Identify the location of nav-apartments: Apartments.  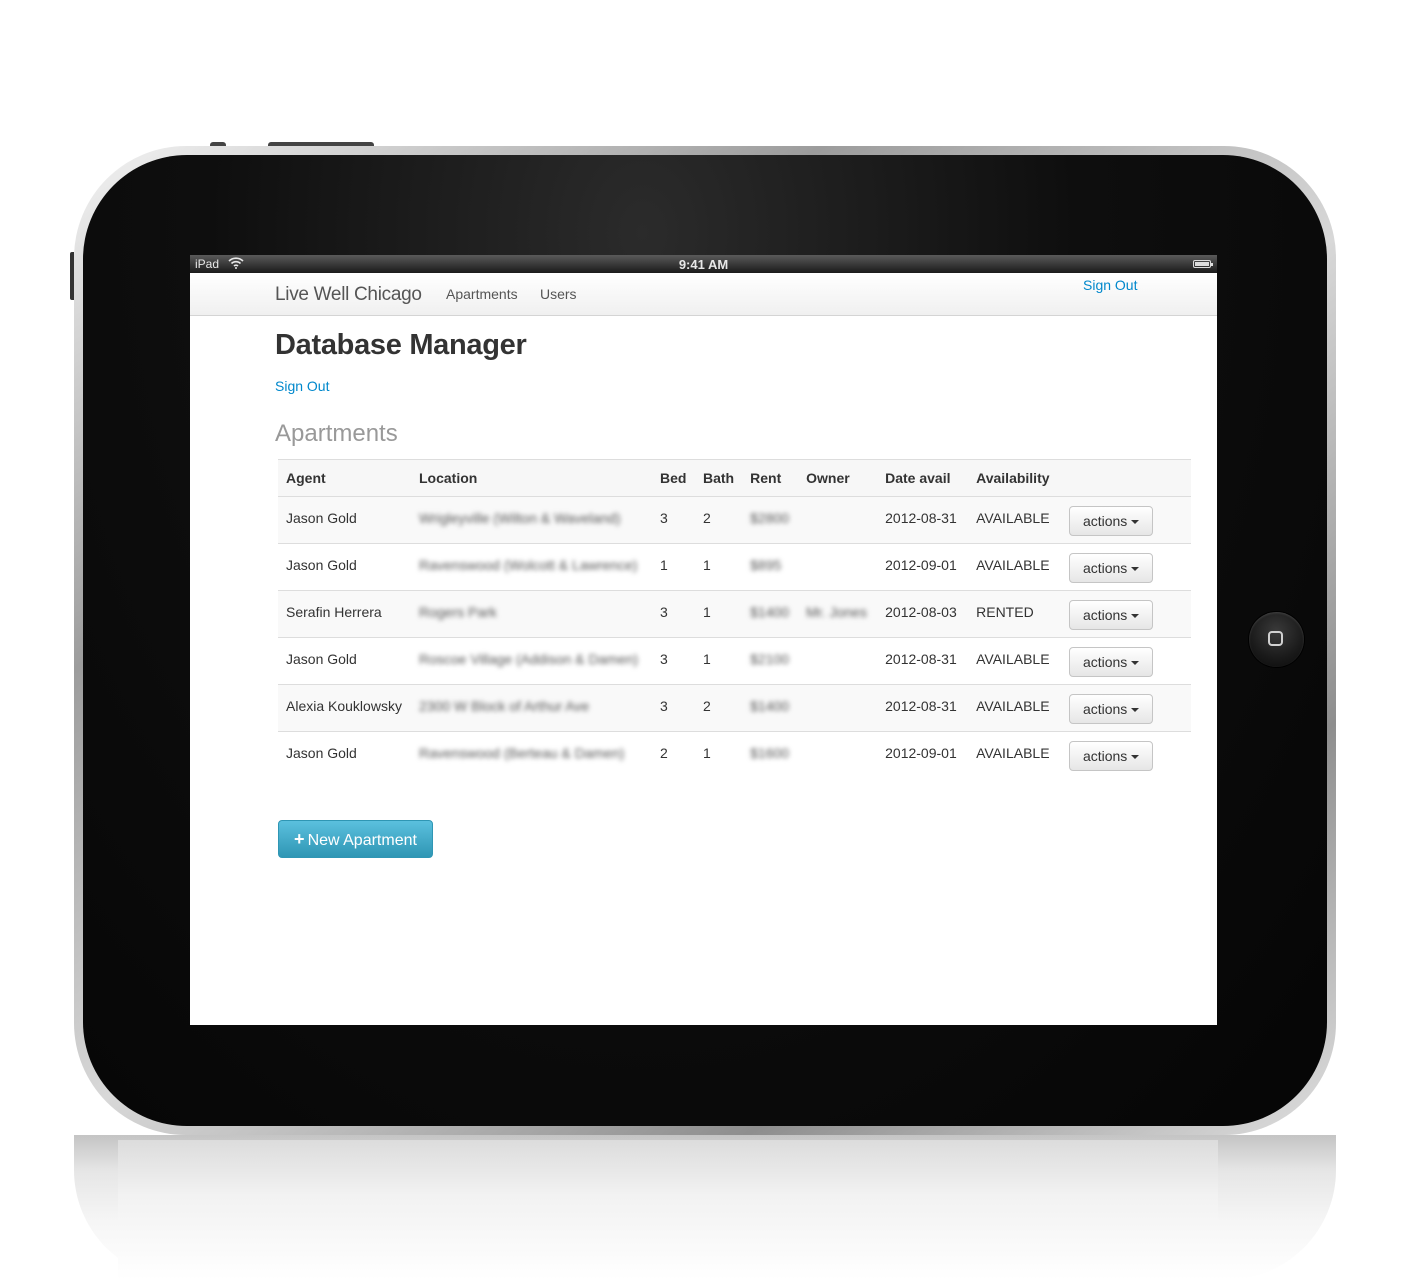
(482, 294).